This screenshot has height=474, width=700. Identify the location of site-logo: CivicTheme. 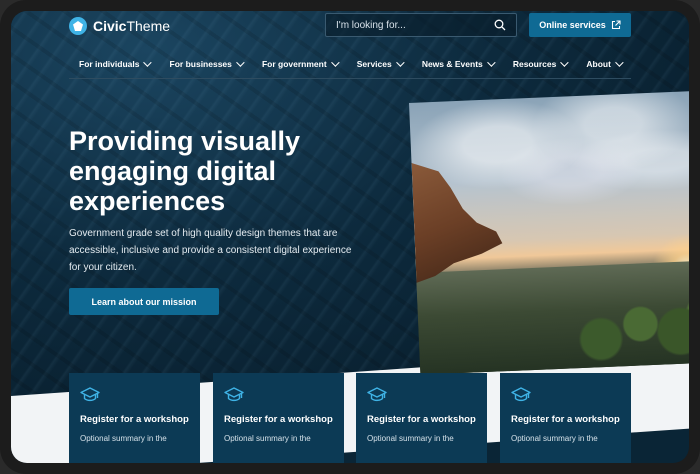
(119, 26).